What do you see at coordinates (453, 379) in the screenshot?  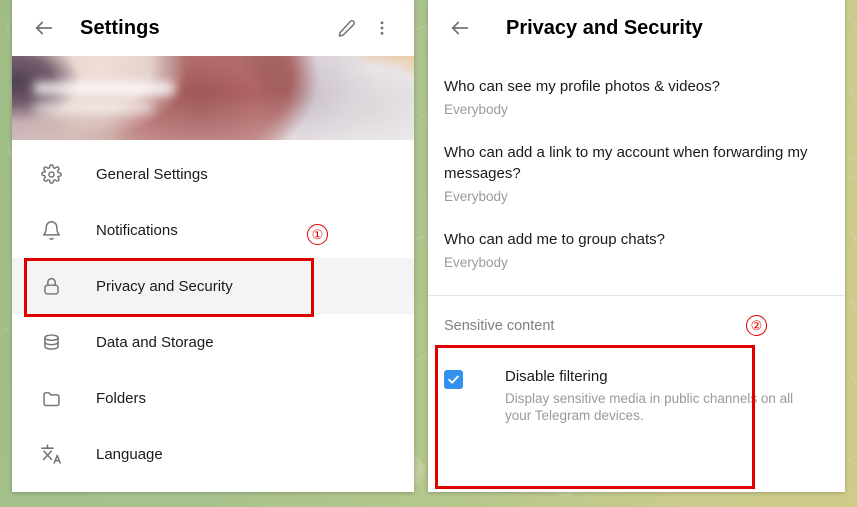 I see `disable-filtering-checkbox` at bounding box center [453, 379].